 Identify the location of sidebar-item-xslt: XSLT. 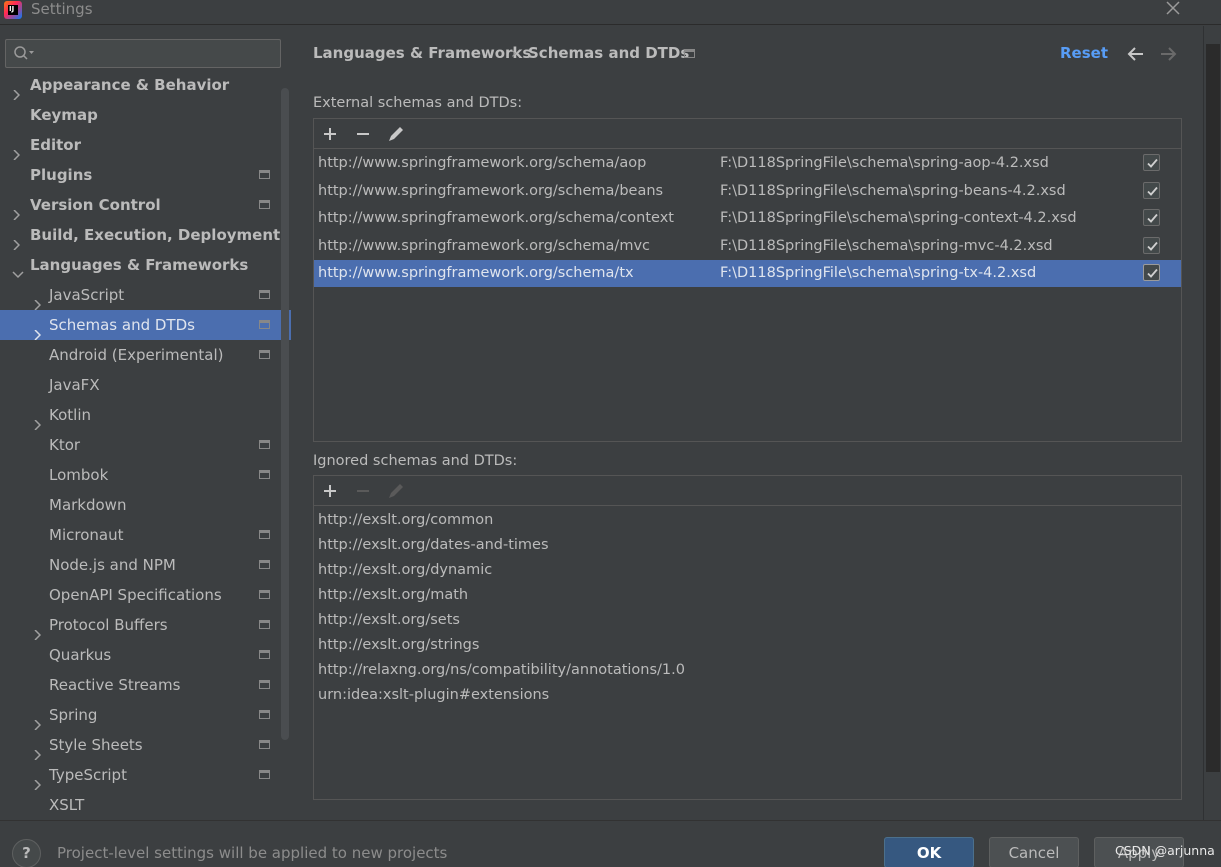
(145, 805).